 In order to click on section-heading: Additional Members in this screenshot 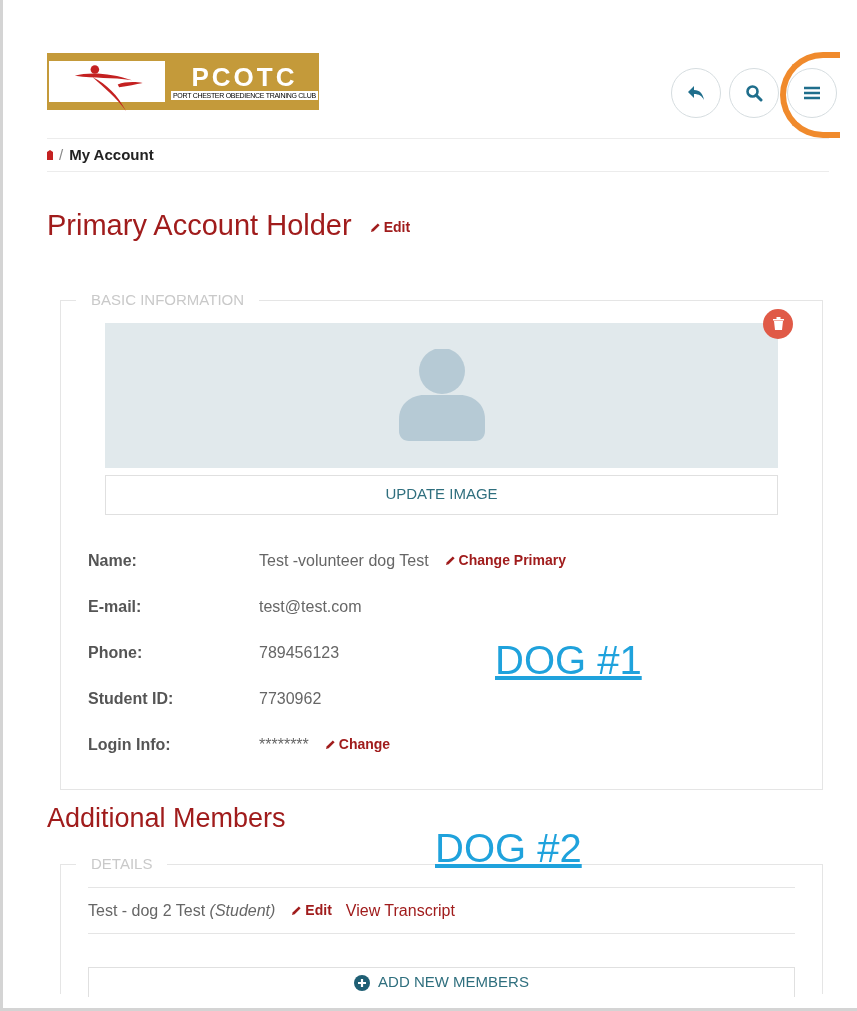, I will do `click(167, 818)`.